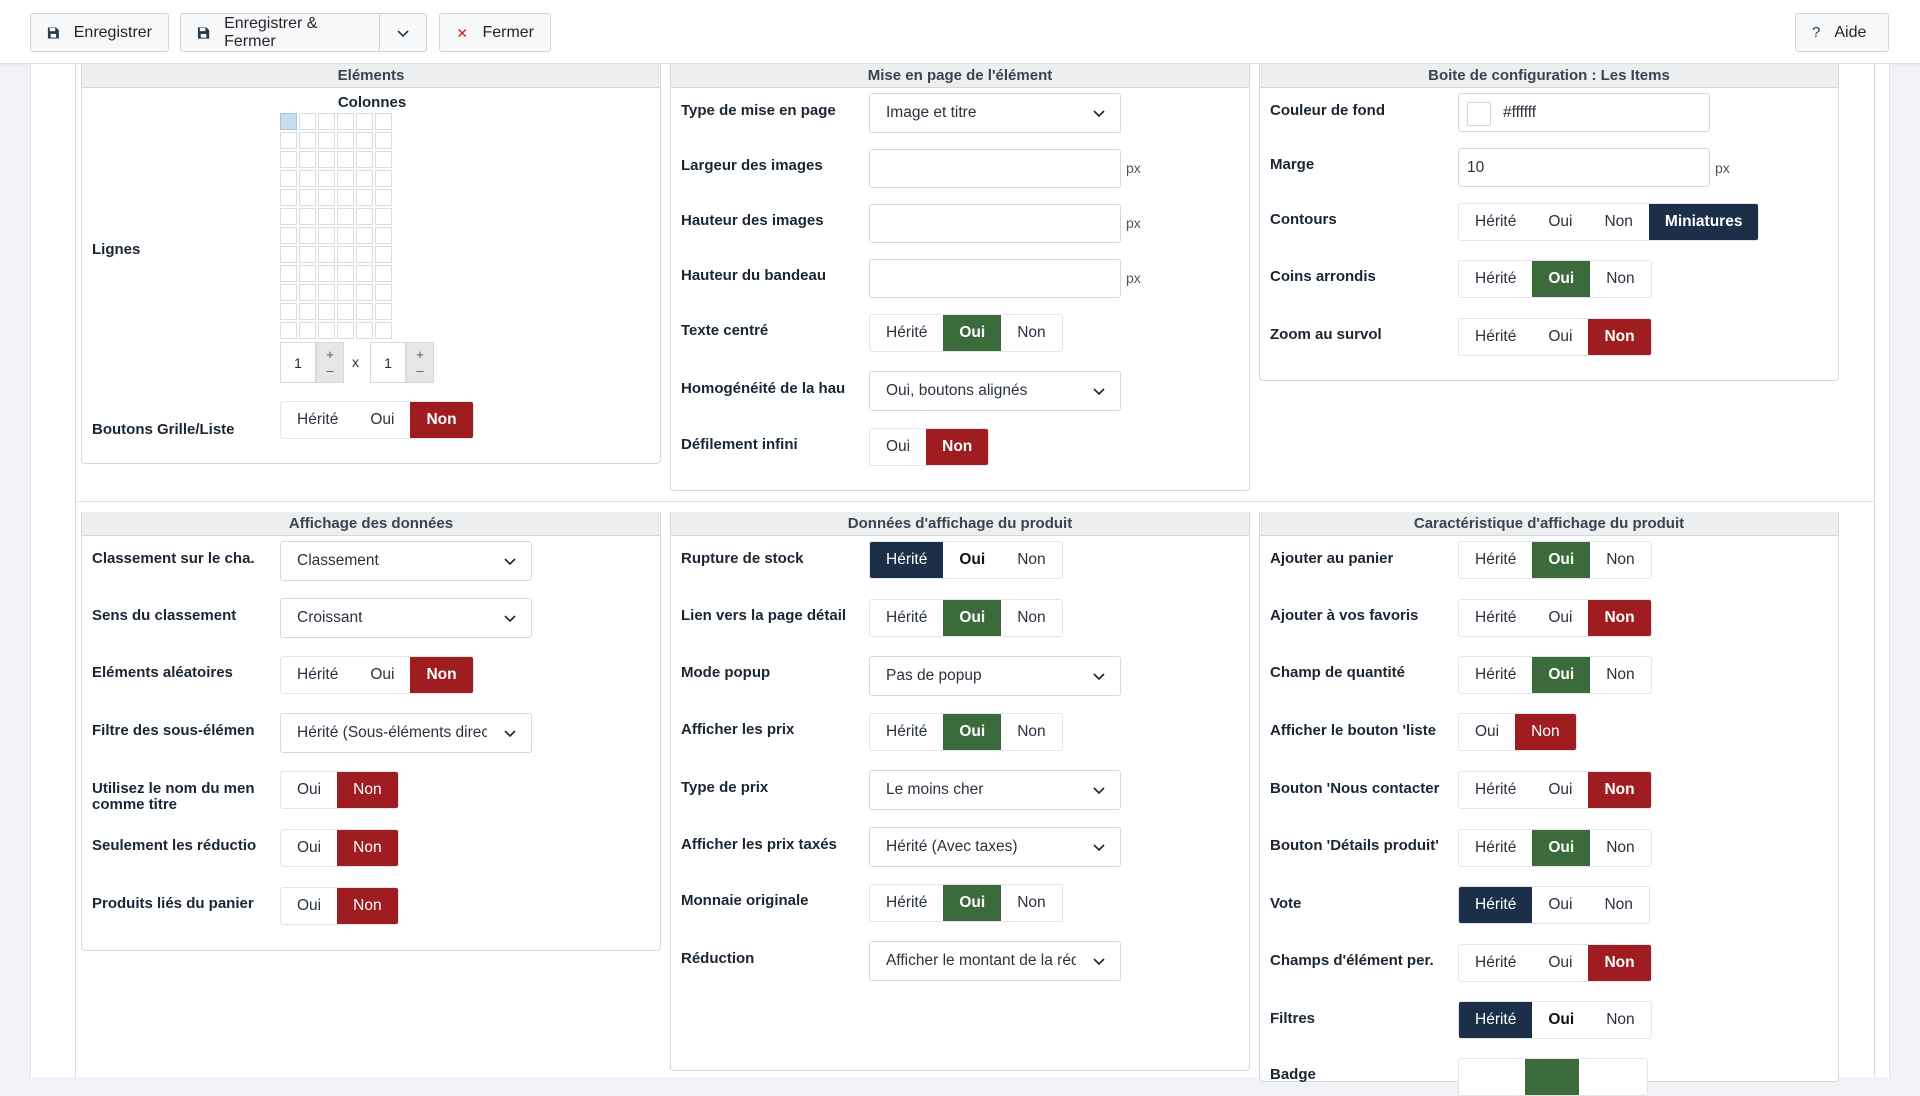  I want to click on vote-toggle: Hérité Oui Non, so click(1554, 905).